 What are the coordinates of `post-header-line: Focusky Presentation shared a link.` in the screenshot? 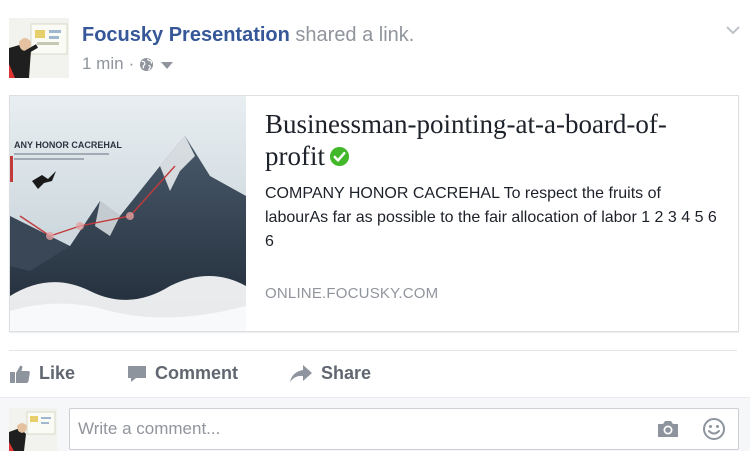 It's located at (248, 35).